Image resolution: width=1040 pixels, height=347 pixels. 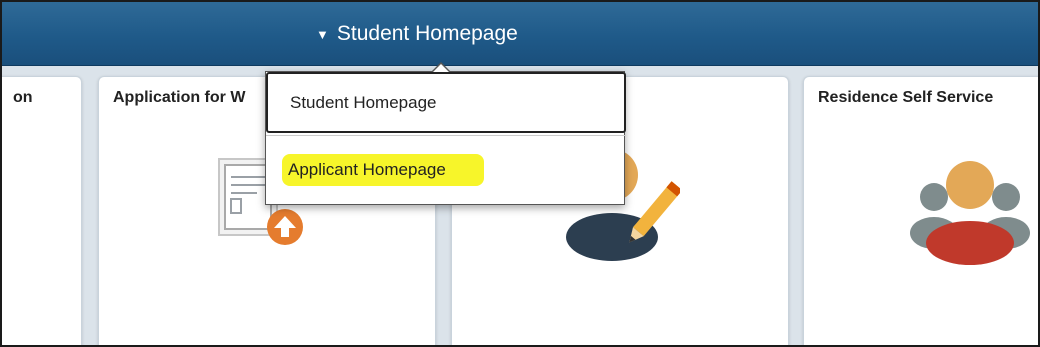 I want to click on tile-title: Application for W, so click(x=179, y=97).